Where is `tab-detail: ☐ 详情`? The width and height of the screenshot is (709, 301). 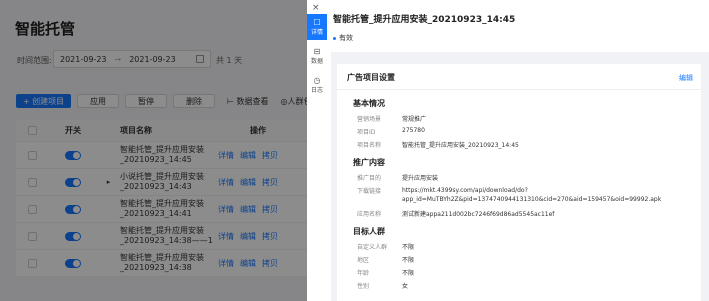 tab-detail: ☐ 详情 is located at coordinates (317, 27).